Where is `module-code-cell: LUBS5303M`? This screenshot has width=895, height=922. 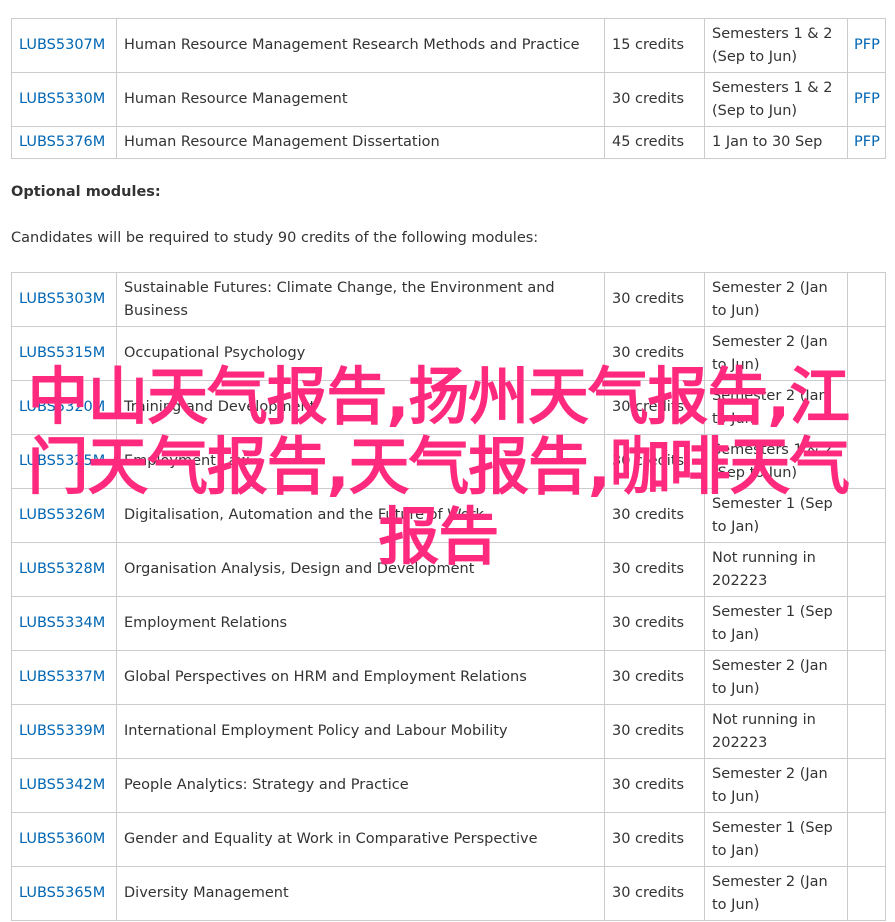
module-code-cell: LUBS5303M is located at coordinates (64, 299).